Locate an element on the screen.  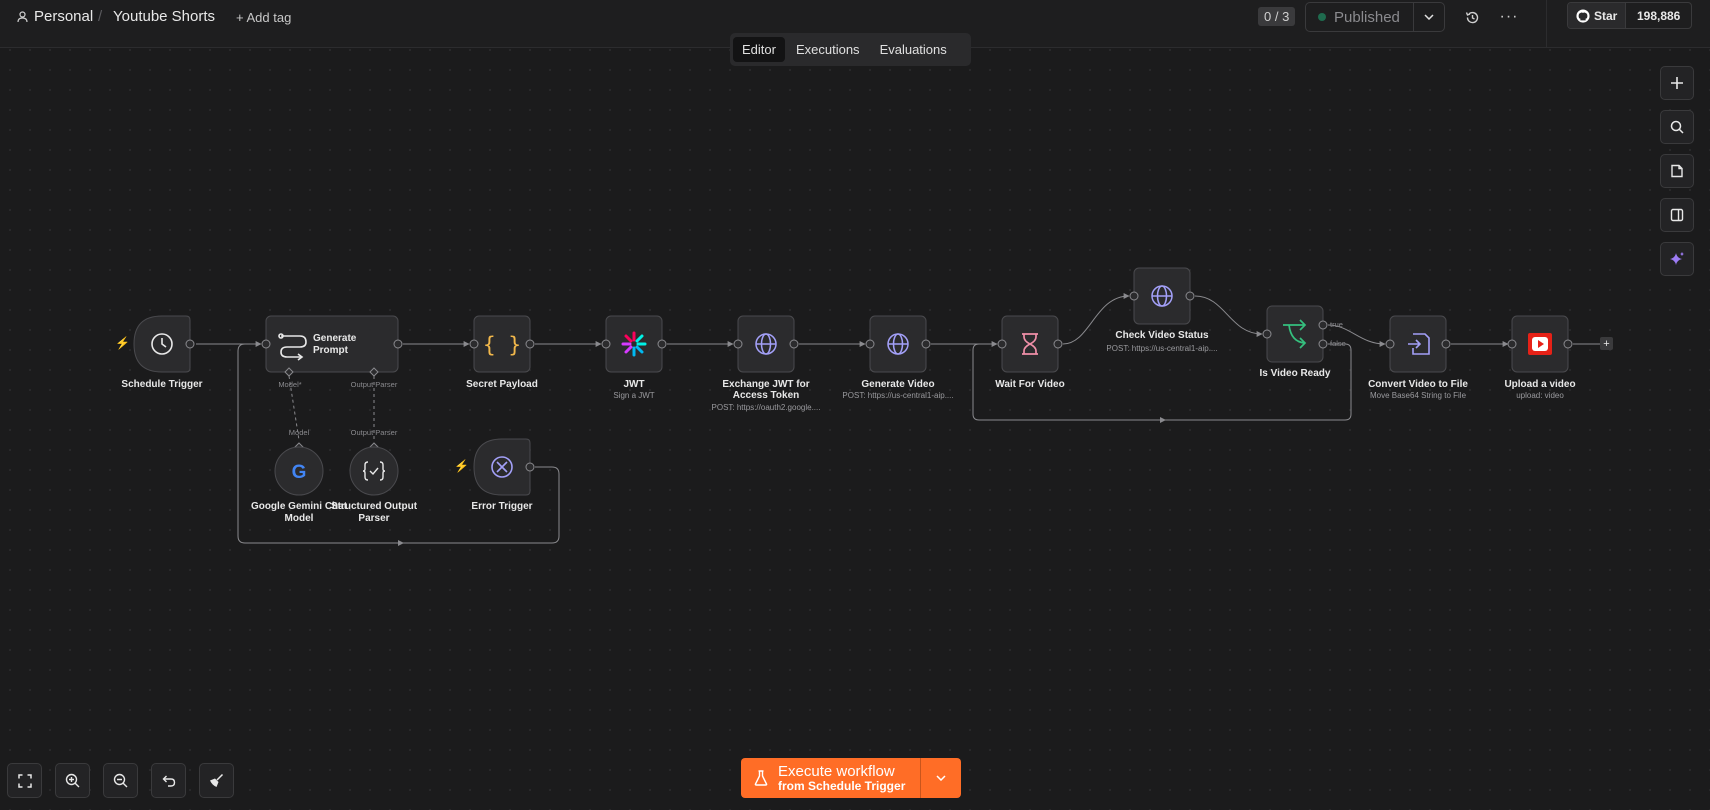
node-subtitle: upload: video is located at coordinates (1540, 395).